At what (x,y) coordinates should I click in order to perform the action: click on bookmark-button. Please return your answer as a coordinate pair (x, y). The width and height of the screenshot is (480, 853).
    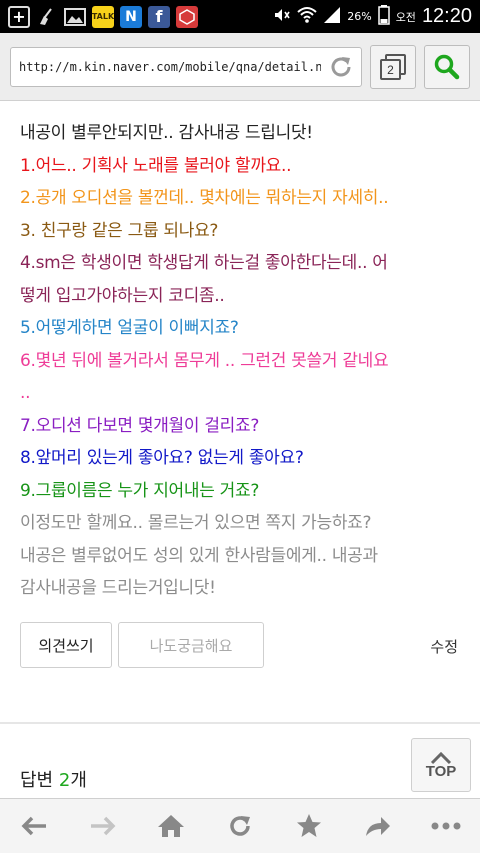
    Looking at the image, I should click on (309, 826).